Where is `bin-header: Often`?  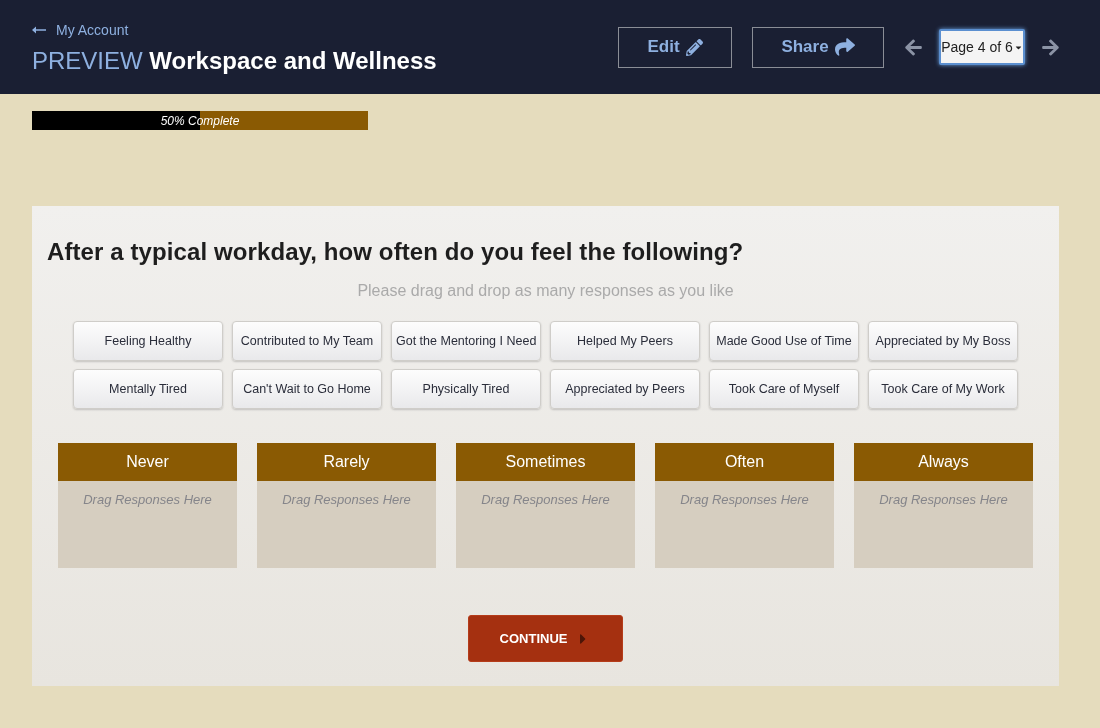
bin-header: Often is located at coordinates (744, 462).